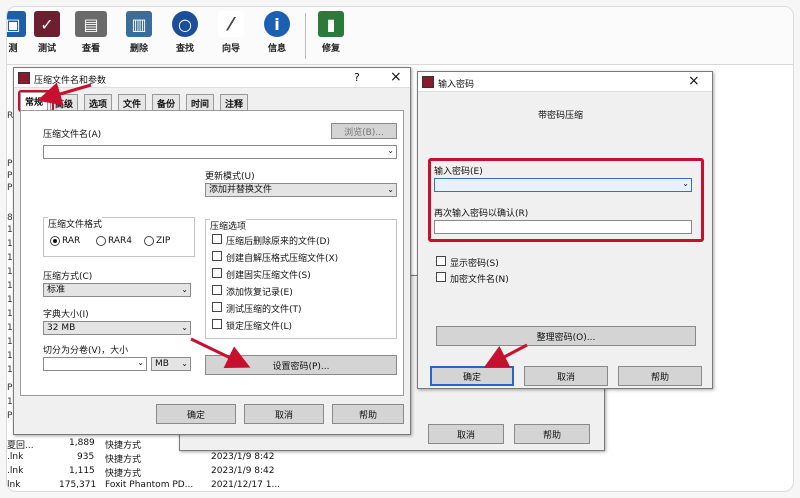 The image size is (800, 498). What do you see at coordinates (64, 94) in the screenshot?
I see `arrow-to-general-tab` at bounding box center [64, 94].